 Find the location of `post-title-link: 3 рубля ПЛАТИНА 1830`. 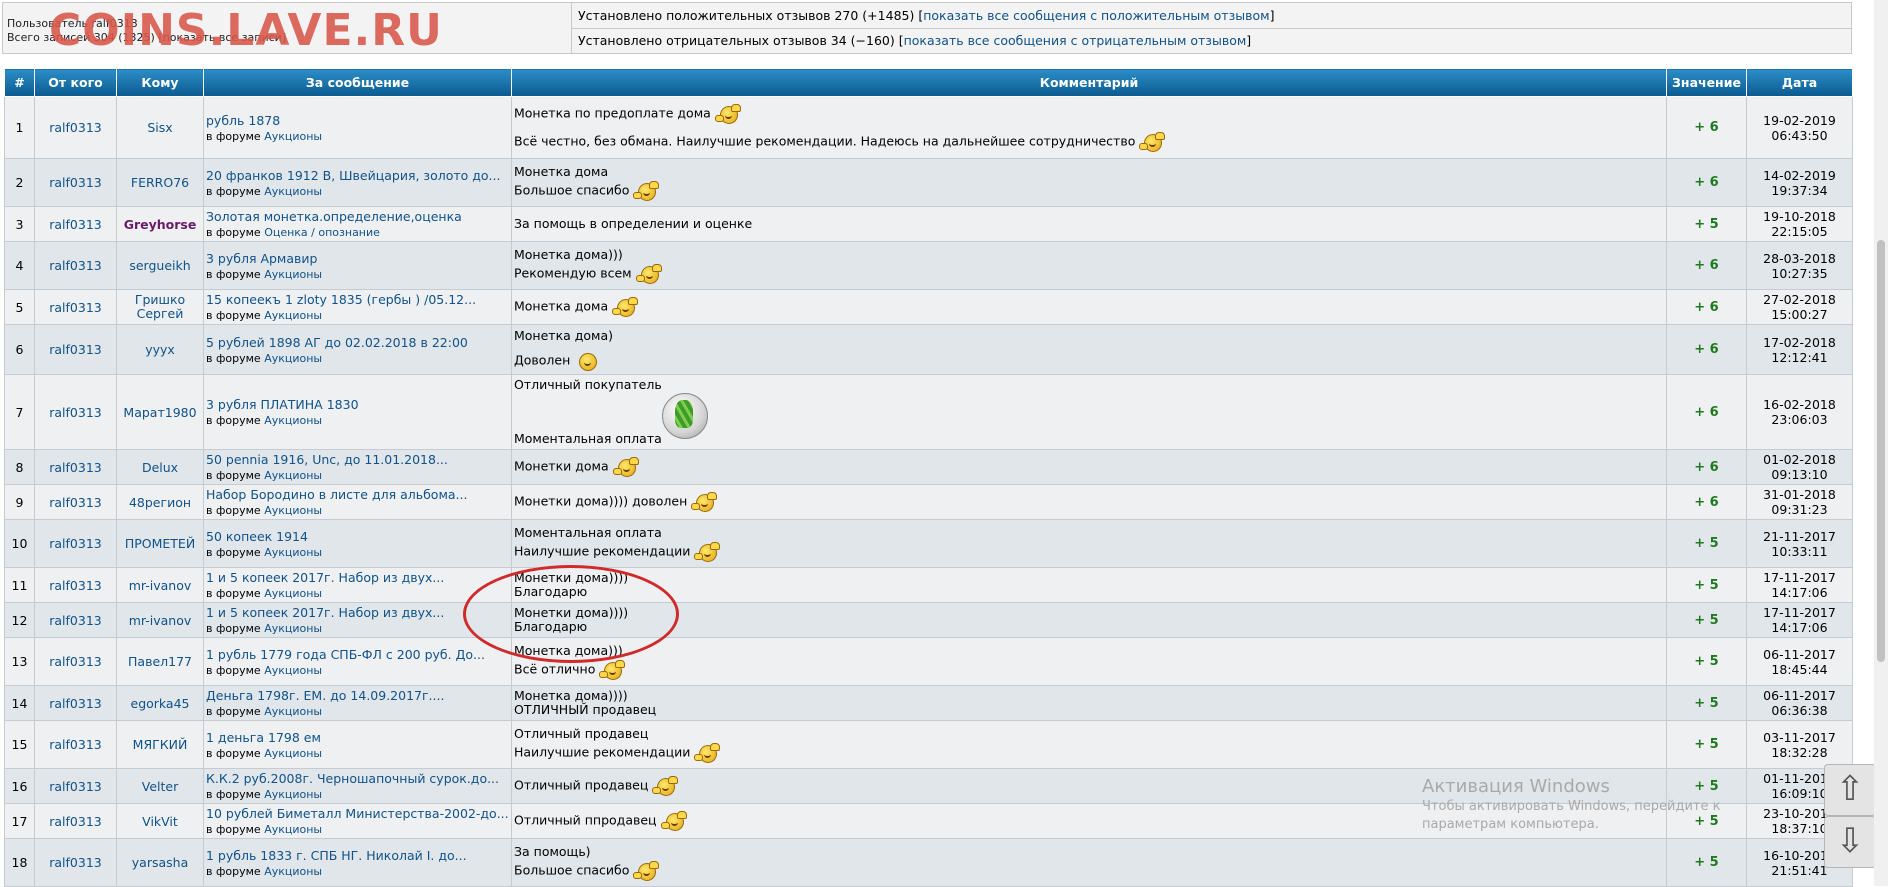

post-title-link: 3 рубля ПЛАТИНА 1830 is located at coordinates (357, 404).